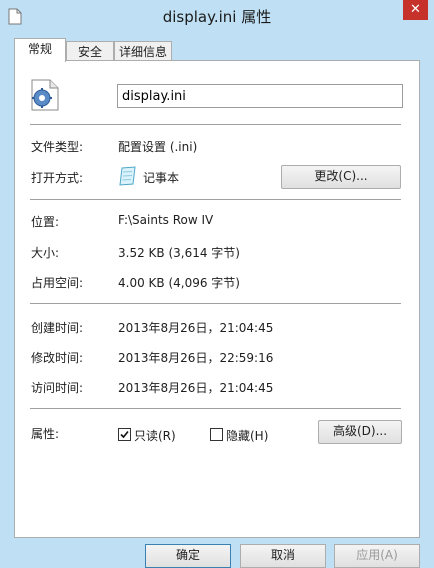  I want to click on tab-details: 详细信息, so click(143, 51).